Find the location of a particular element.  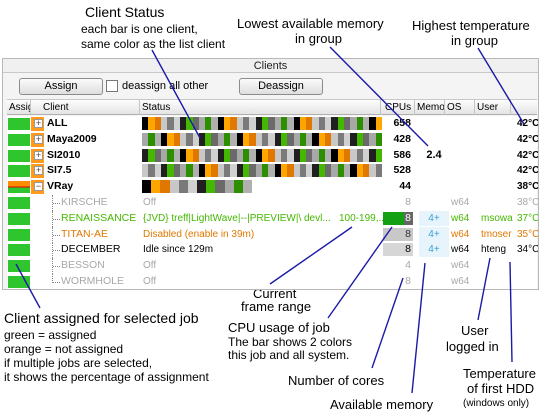

cpu-usage-label-1: CPU usage of job is located at coordinates (279, 327).